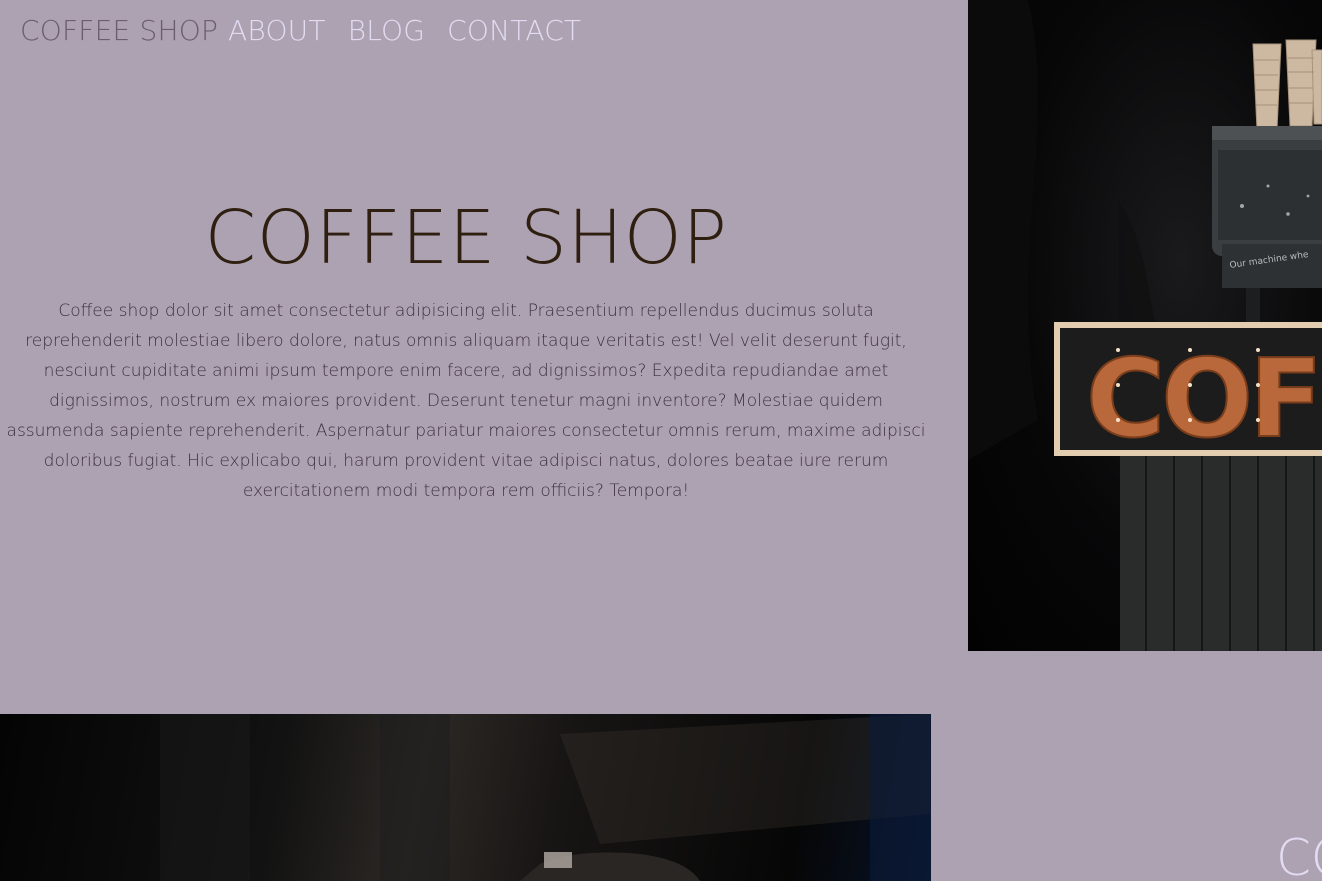  Describe the element at coordinates (1202, 399) in the screenshot. I see `sign-letters: COF` at that location.